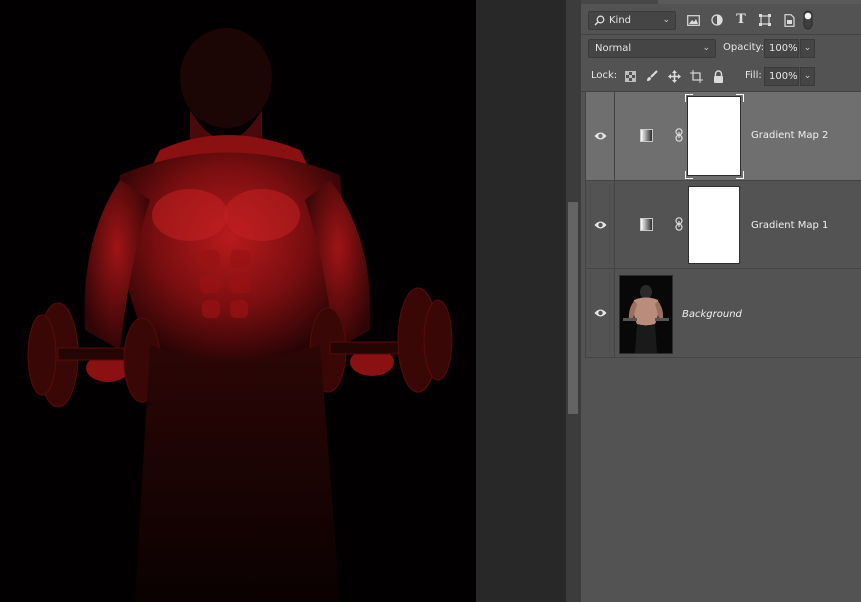  Describe the element at coordinates (718, 76) in the screenshot. I see `lock-all-icon` at that location.